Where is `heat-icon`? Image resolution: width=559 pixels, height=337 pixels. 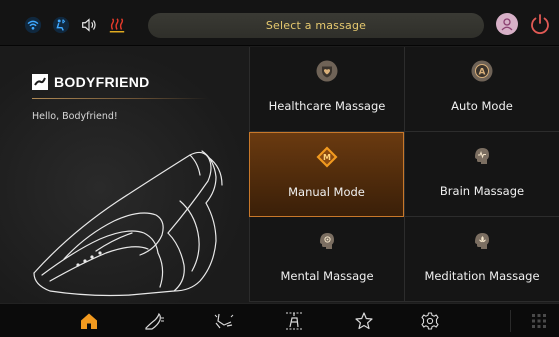
heat-icon is located at coordinates (117, 25).